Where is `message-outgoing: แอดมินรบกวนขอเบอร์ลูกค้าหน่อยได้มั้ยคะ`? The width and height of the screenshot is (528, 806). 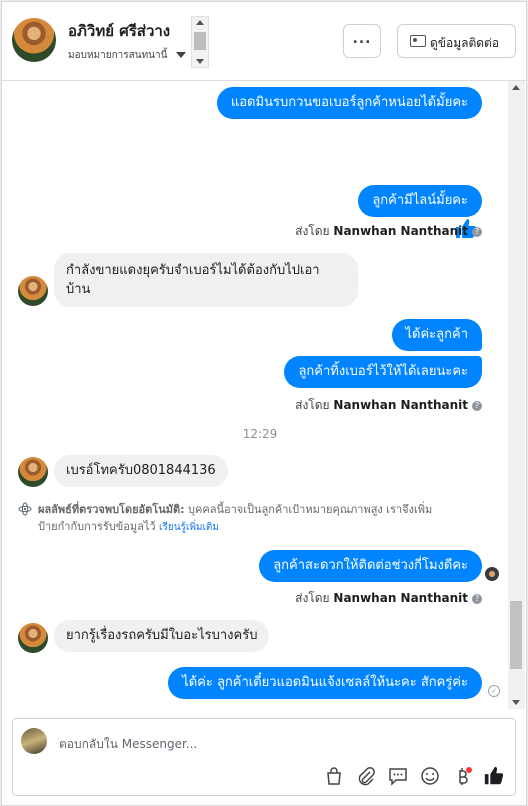 message-outgoing: แอดมินรบกวนขอเบอร์ลูกค้าหน่อยได้มั้ยคะ is located at coordinates (349, 103).